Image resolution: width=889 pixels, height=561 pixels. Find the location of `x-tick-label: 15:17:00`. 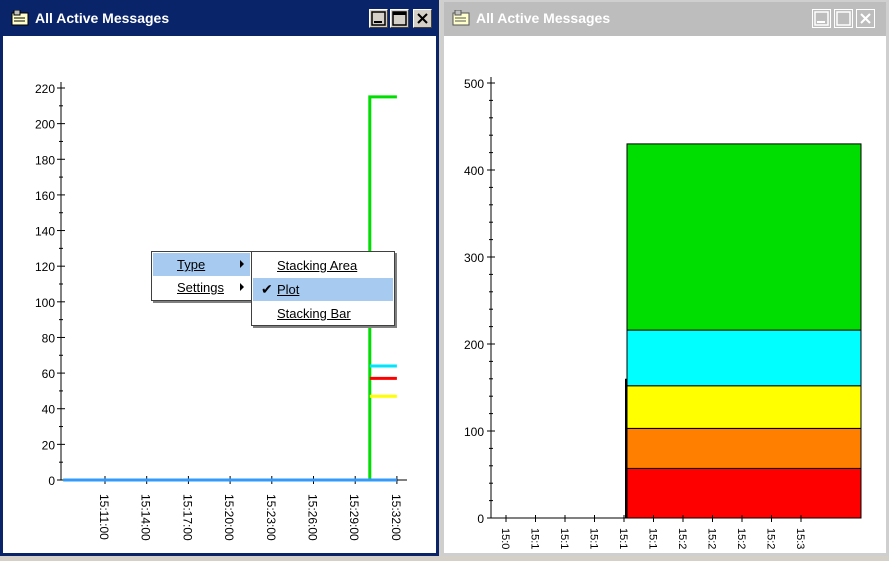

x-tick-label: 15:17:00 is located at coordinates (187, 517).